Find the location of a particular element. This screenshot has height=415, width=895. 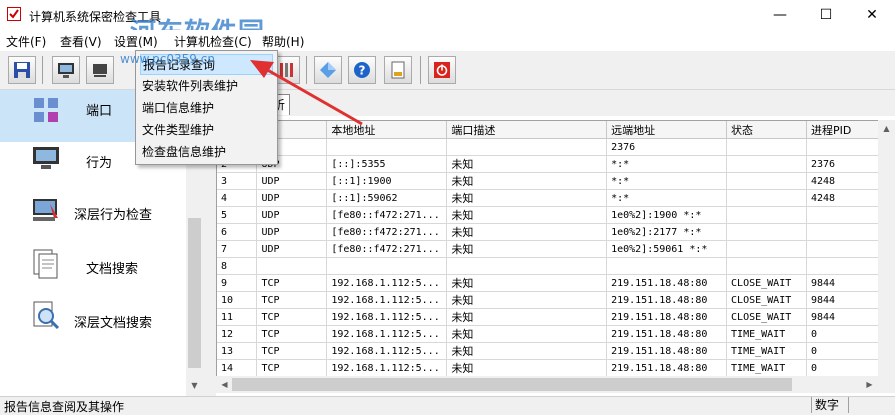

table-cell: [::]:5355 is located at coordinates (387, 164).